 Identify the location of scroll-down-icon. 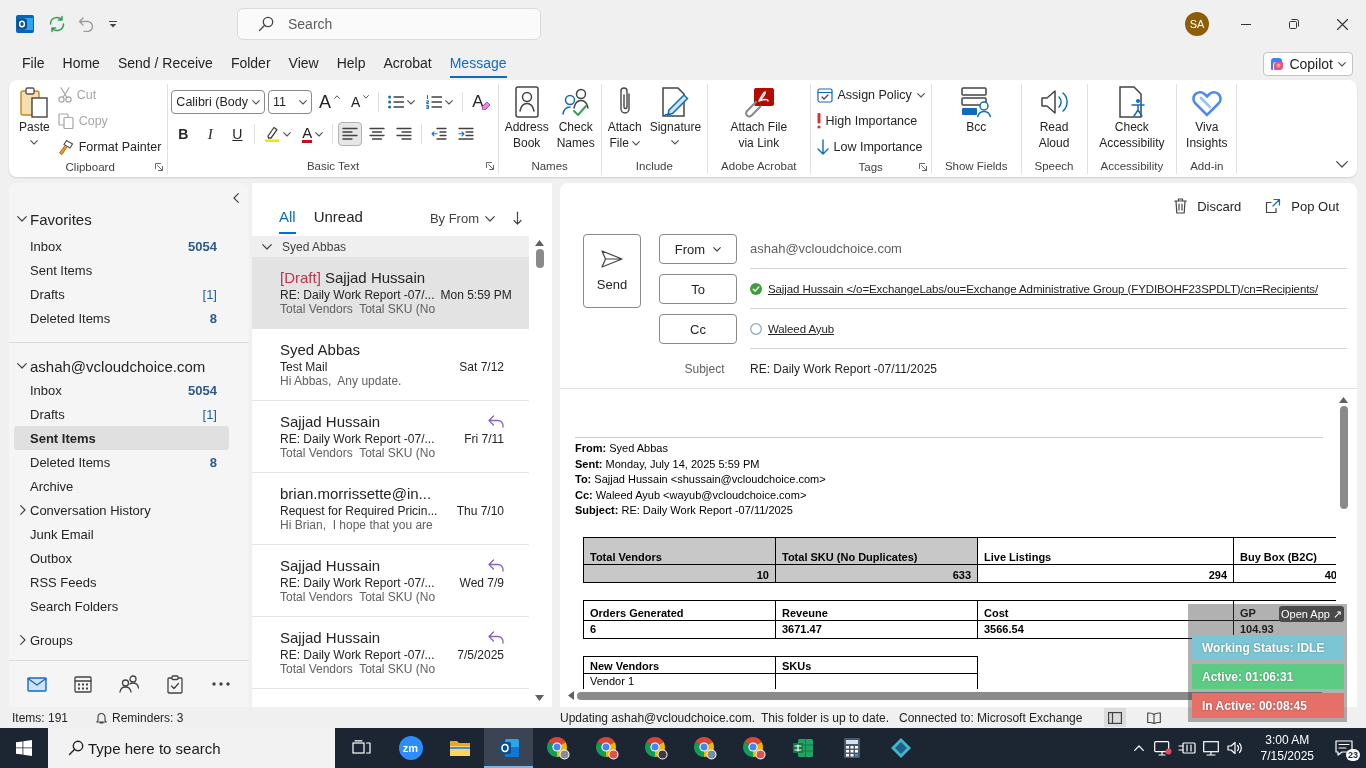
(539, 698).